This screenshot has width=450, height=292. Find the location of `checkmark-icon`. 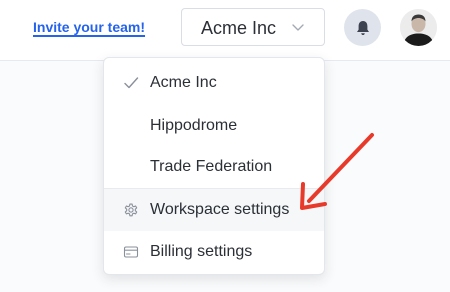

checkmark-icon is located at coordinates (131, 83).